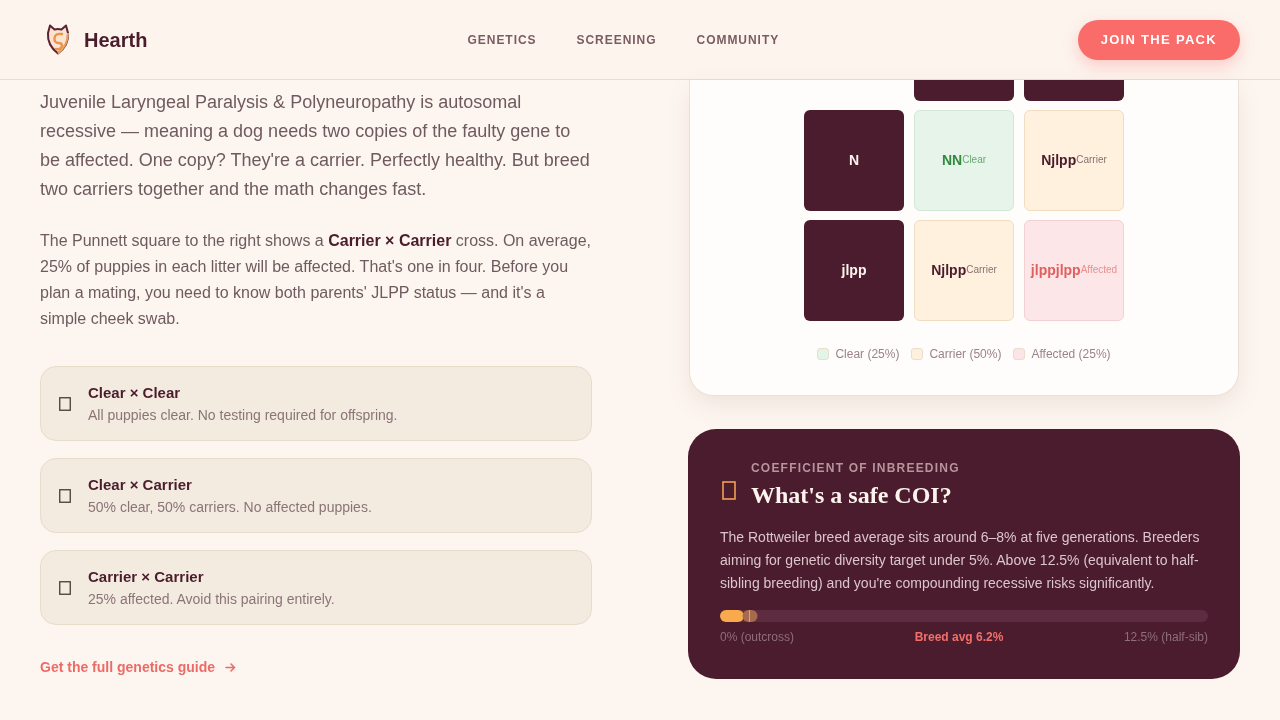  Describe the element at coordinates (230, 507) in the screenshot. I see `pairing-description: 50% clear, 50% carriers. No affected puppies.` at that location.